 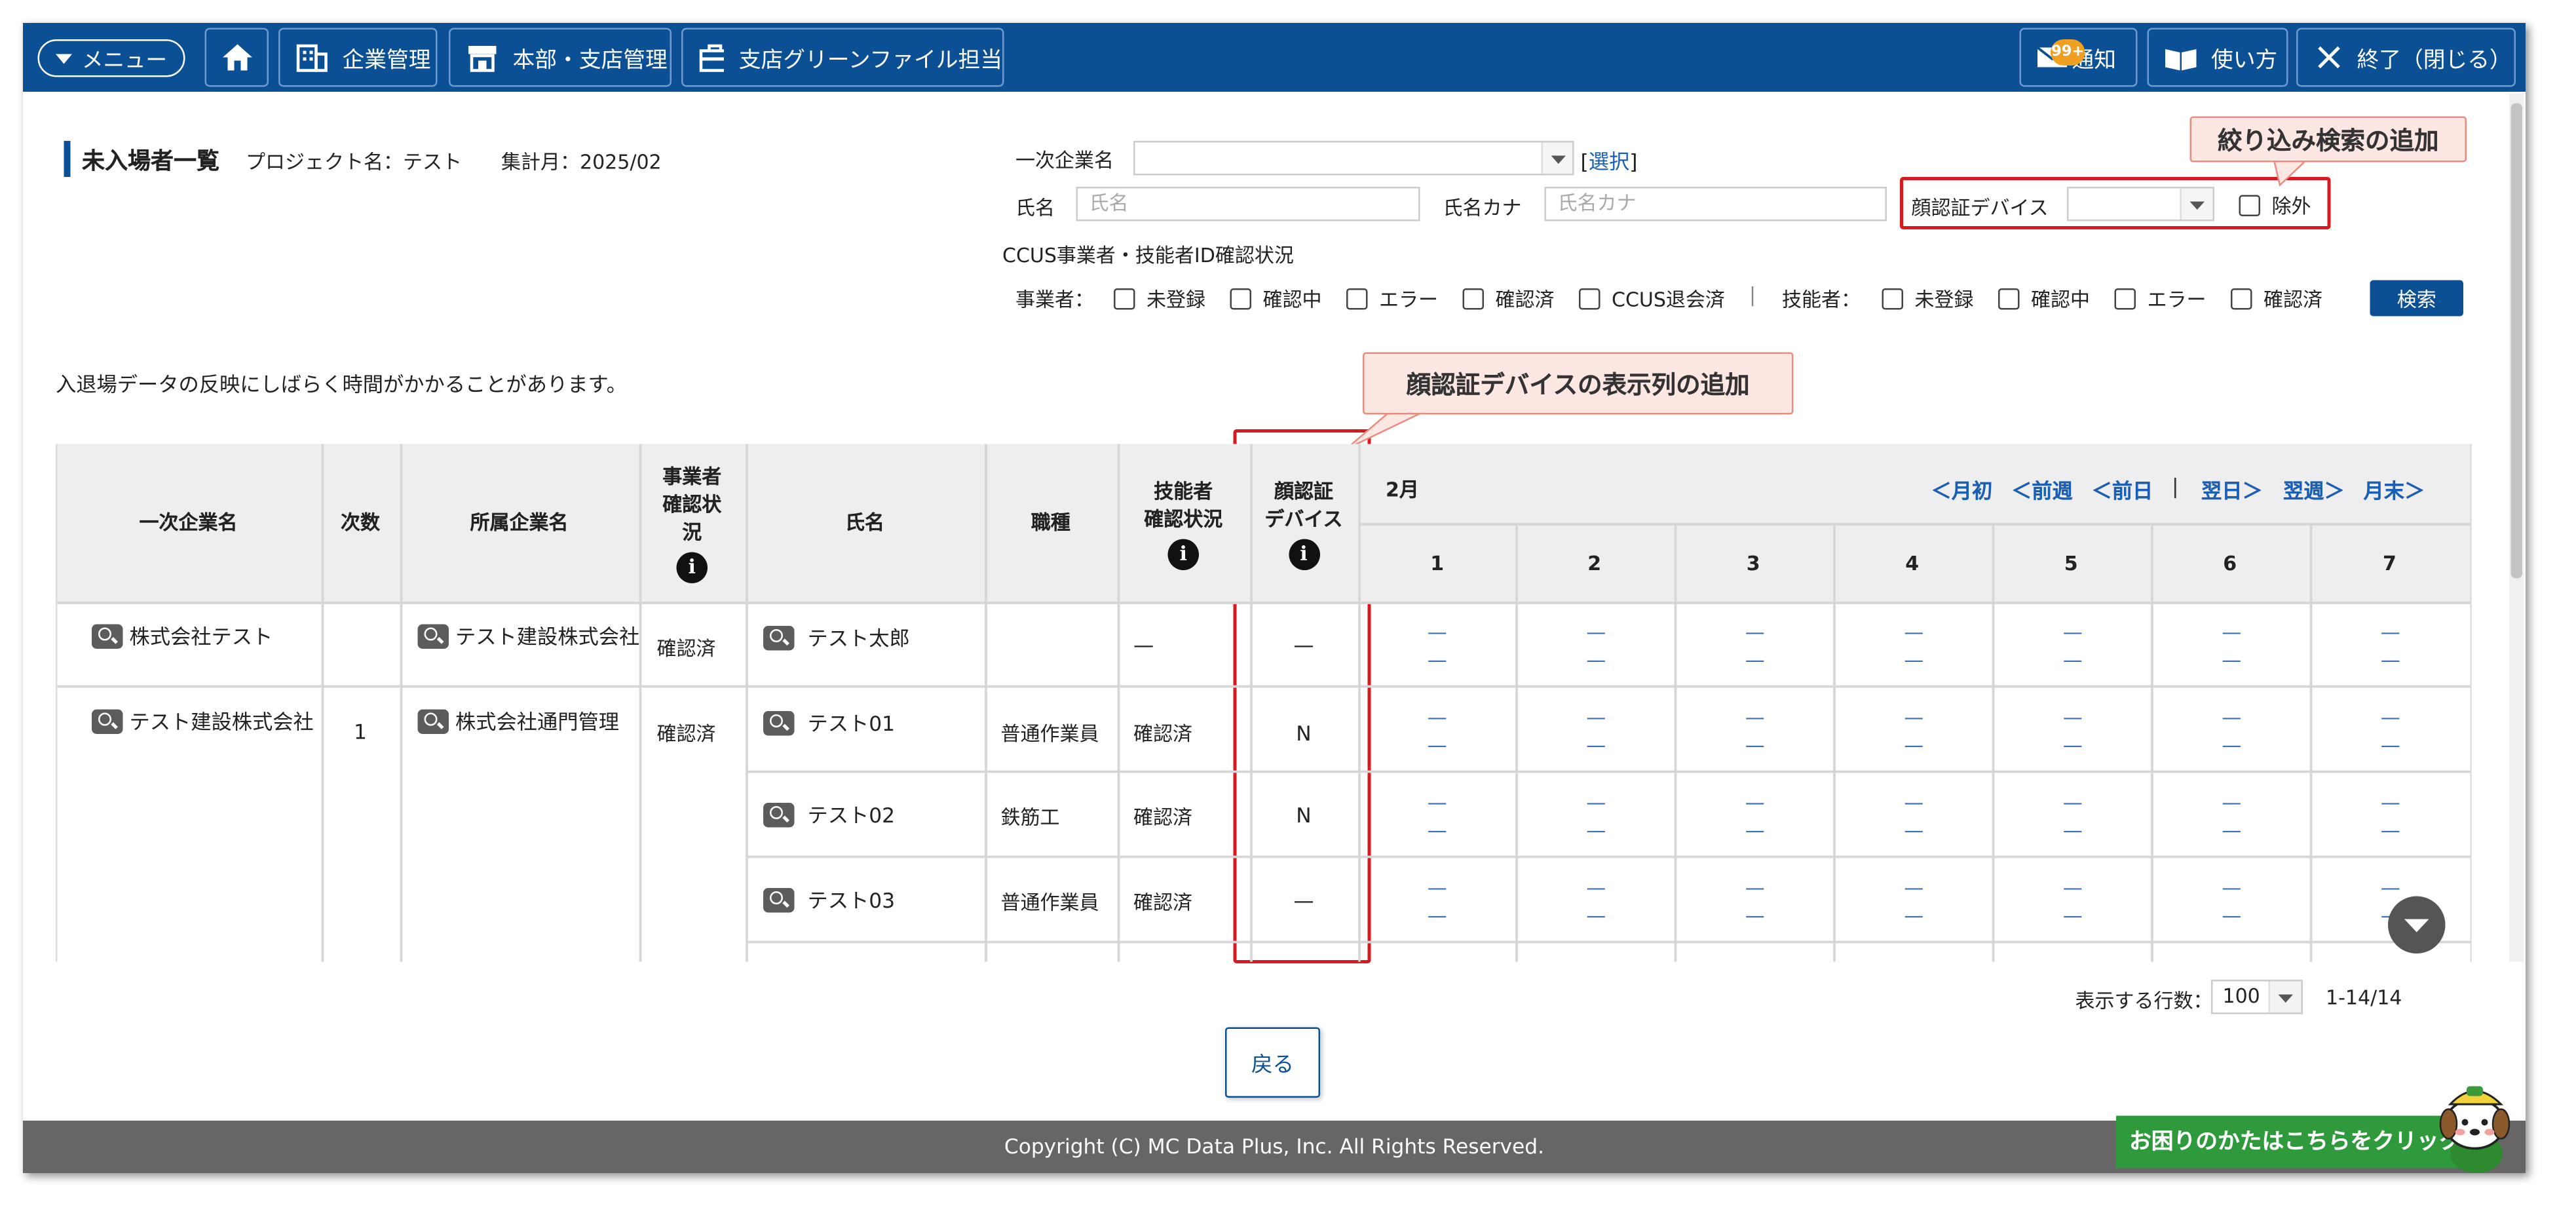 I want to click on hq-branch-mgmt-button: 本部・支店管理, so click(x=560, y=57).